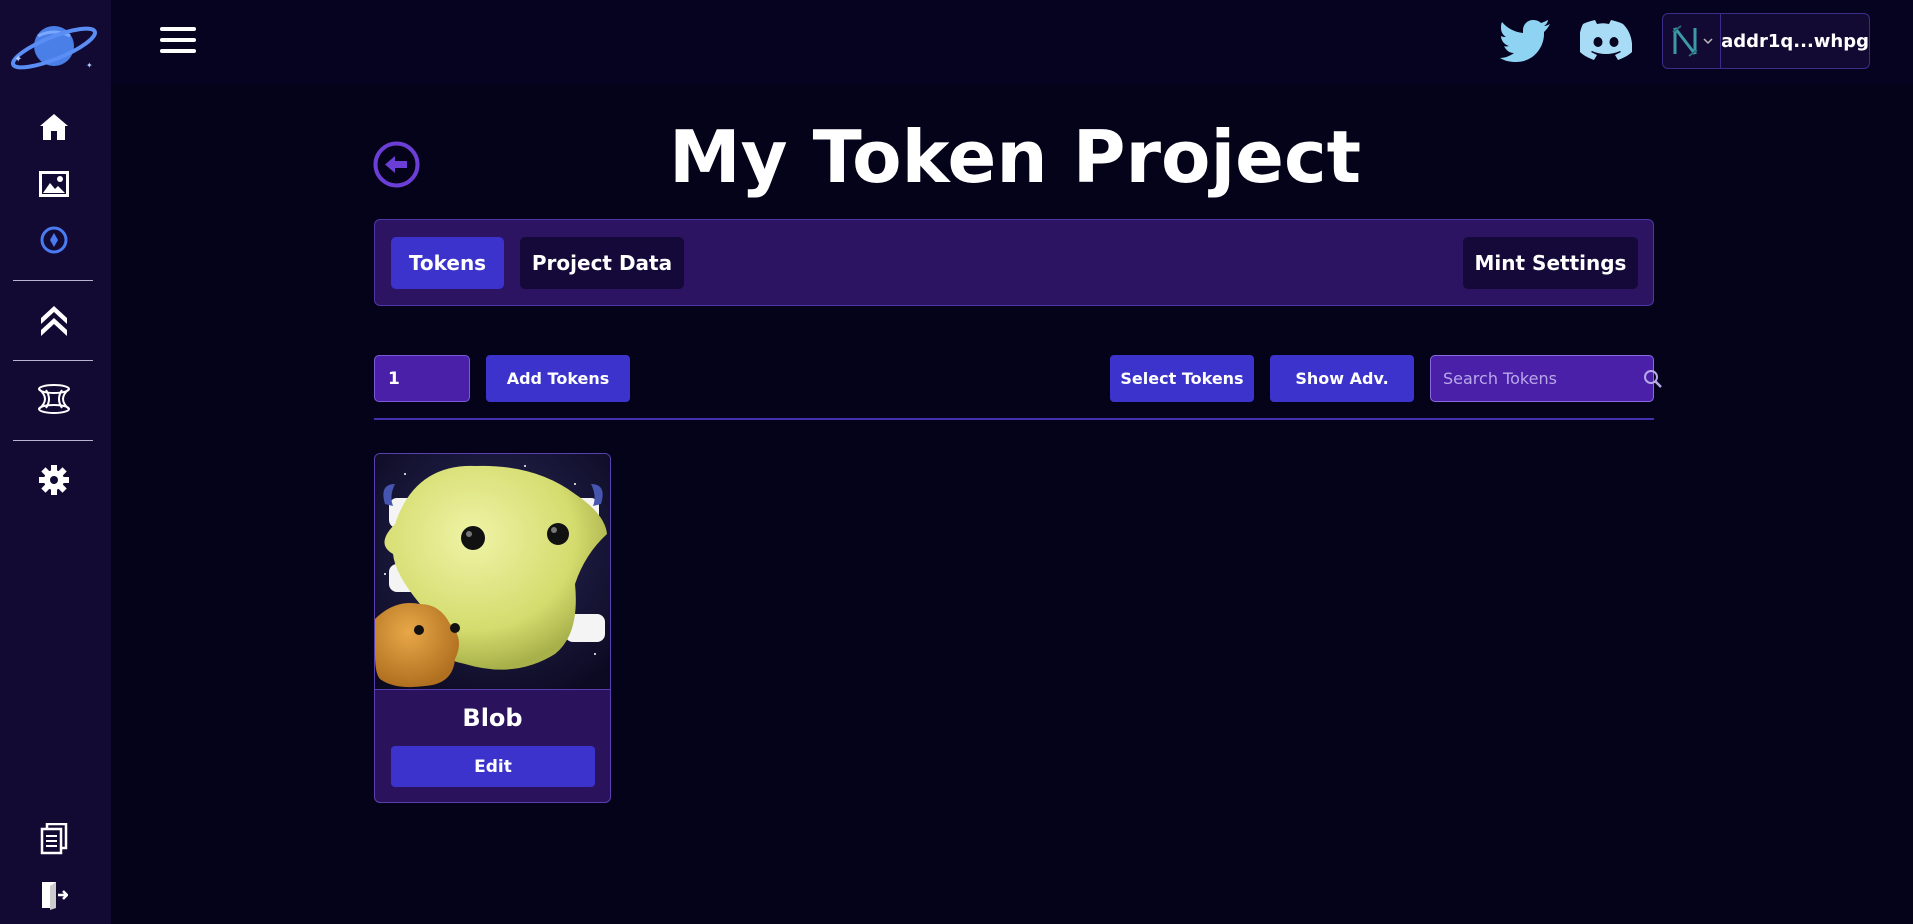 The width and height of the screenshot is (1913, 924). I want to click on tab-project-data: Project Data, so click(602, 263).